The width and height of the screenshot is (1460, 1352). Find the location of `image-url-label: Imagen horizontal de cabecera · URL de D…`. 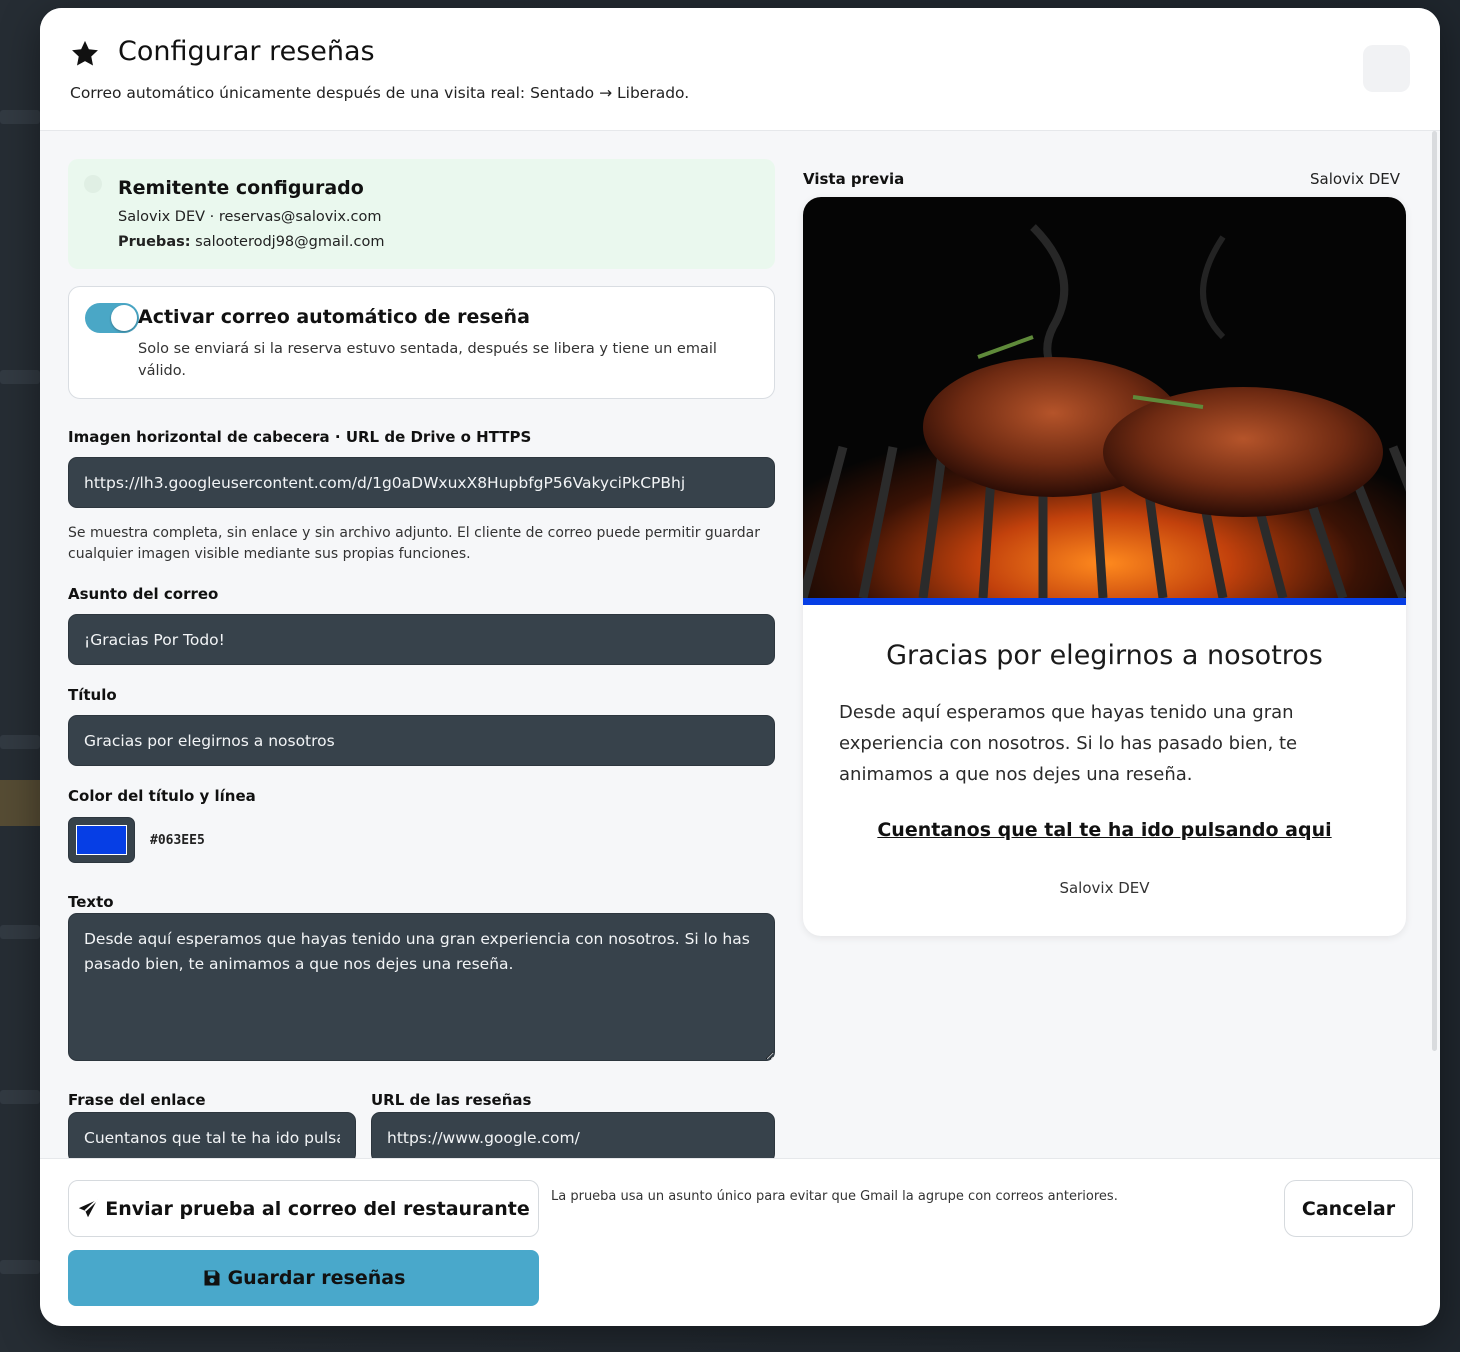

image-url-label: Imagen horizontal de cabecera · URL de D… is located at coordinates (300, 437).